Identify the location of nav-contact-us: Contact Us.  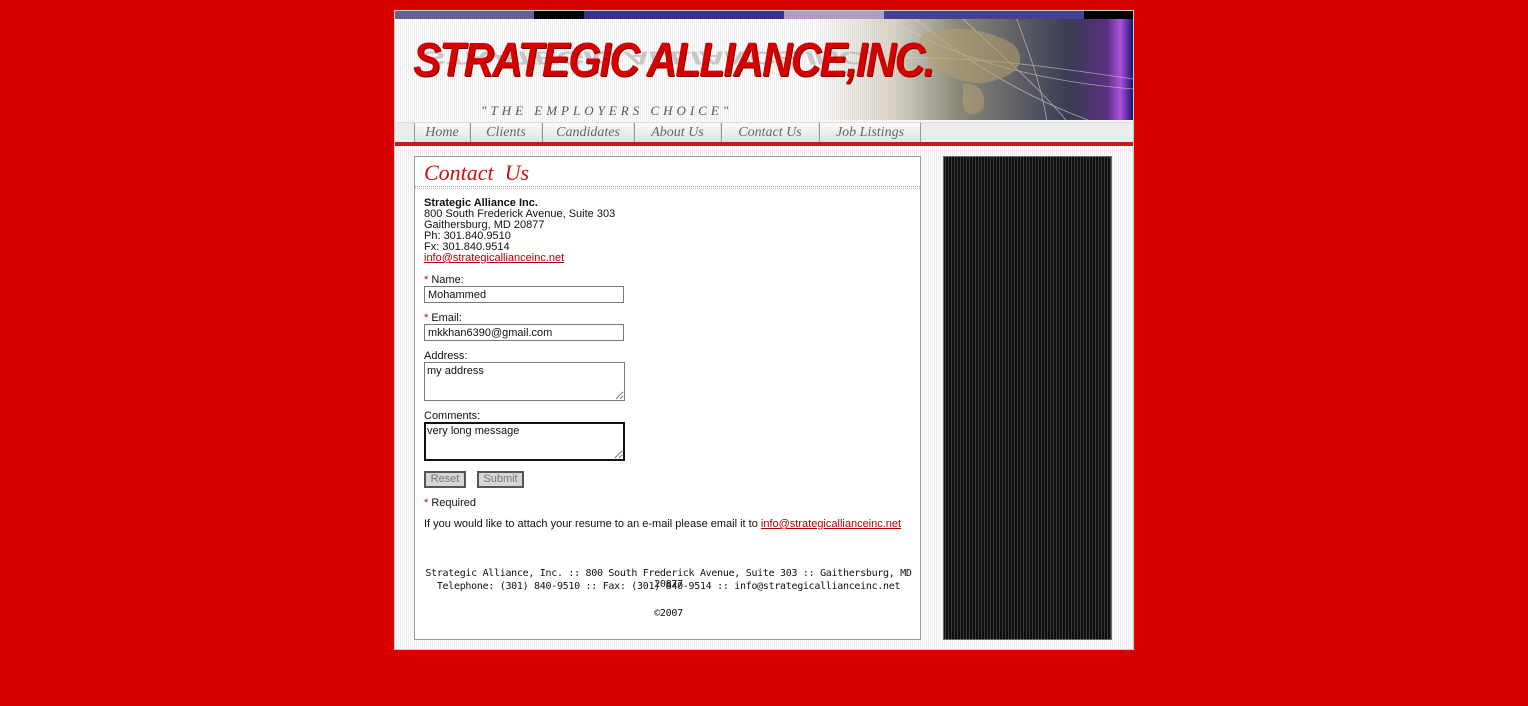
(770, 132).